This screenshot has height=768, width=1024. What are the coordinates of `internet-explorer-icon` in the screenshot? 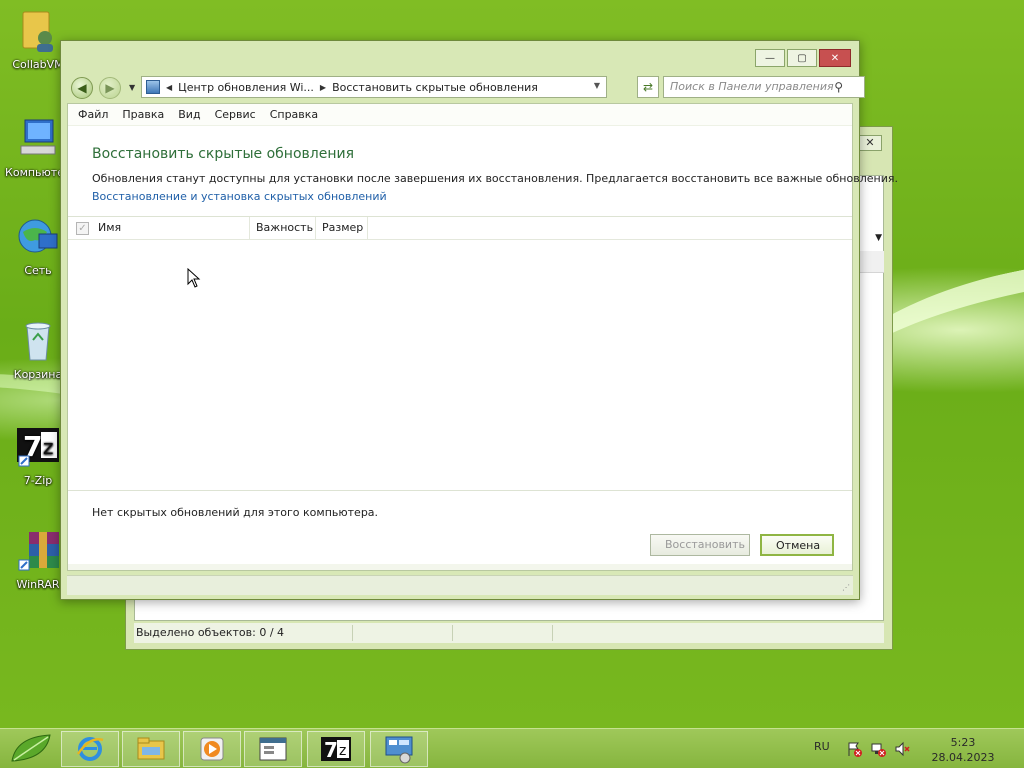 It's located at (90, 749).